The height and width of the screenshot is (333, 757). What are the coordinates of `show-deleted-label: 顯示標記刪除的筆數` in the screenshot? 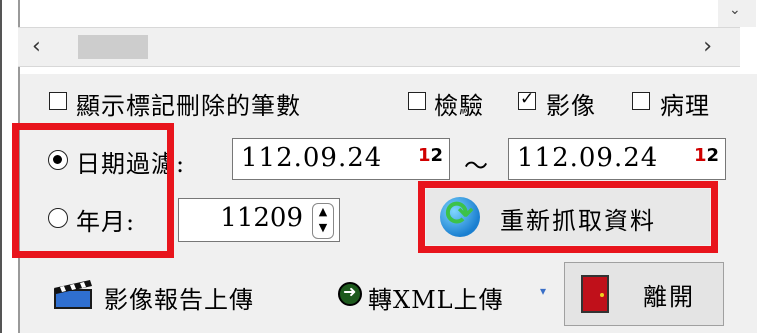 It's located at (188, 106).